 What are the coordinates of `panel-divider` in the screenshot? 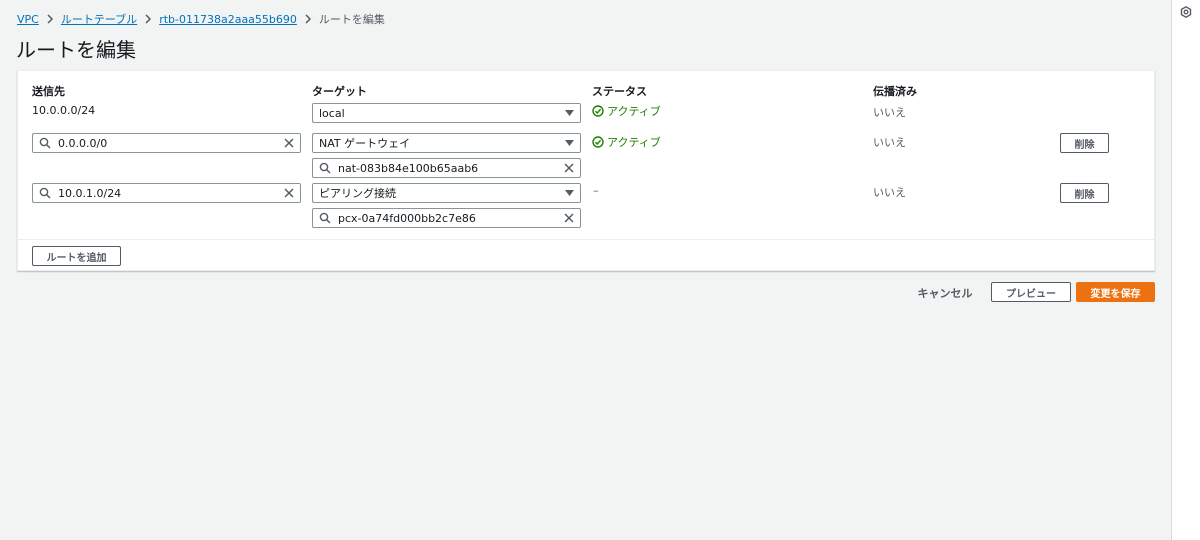 It's located at (586, 239).